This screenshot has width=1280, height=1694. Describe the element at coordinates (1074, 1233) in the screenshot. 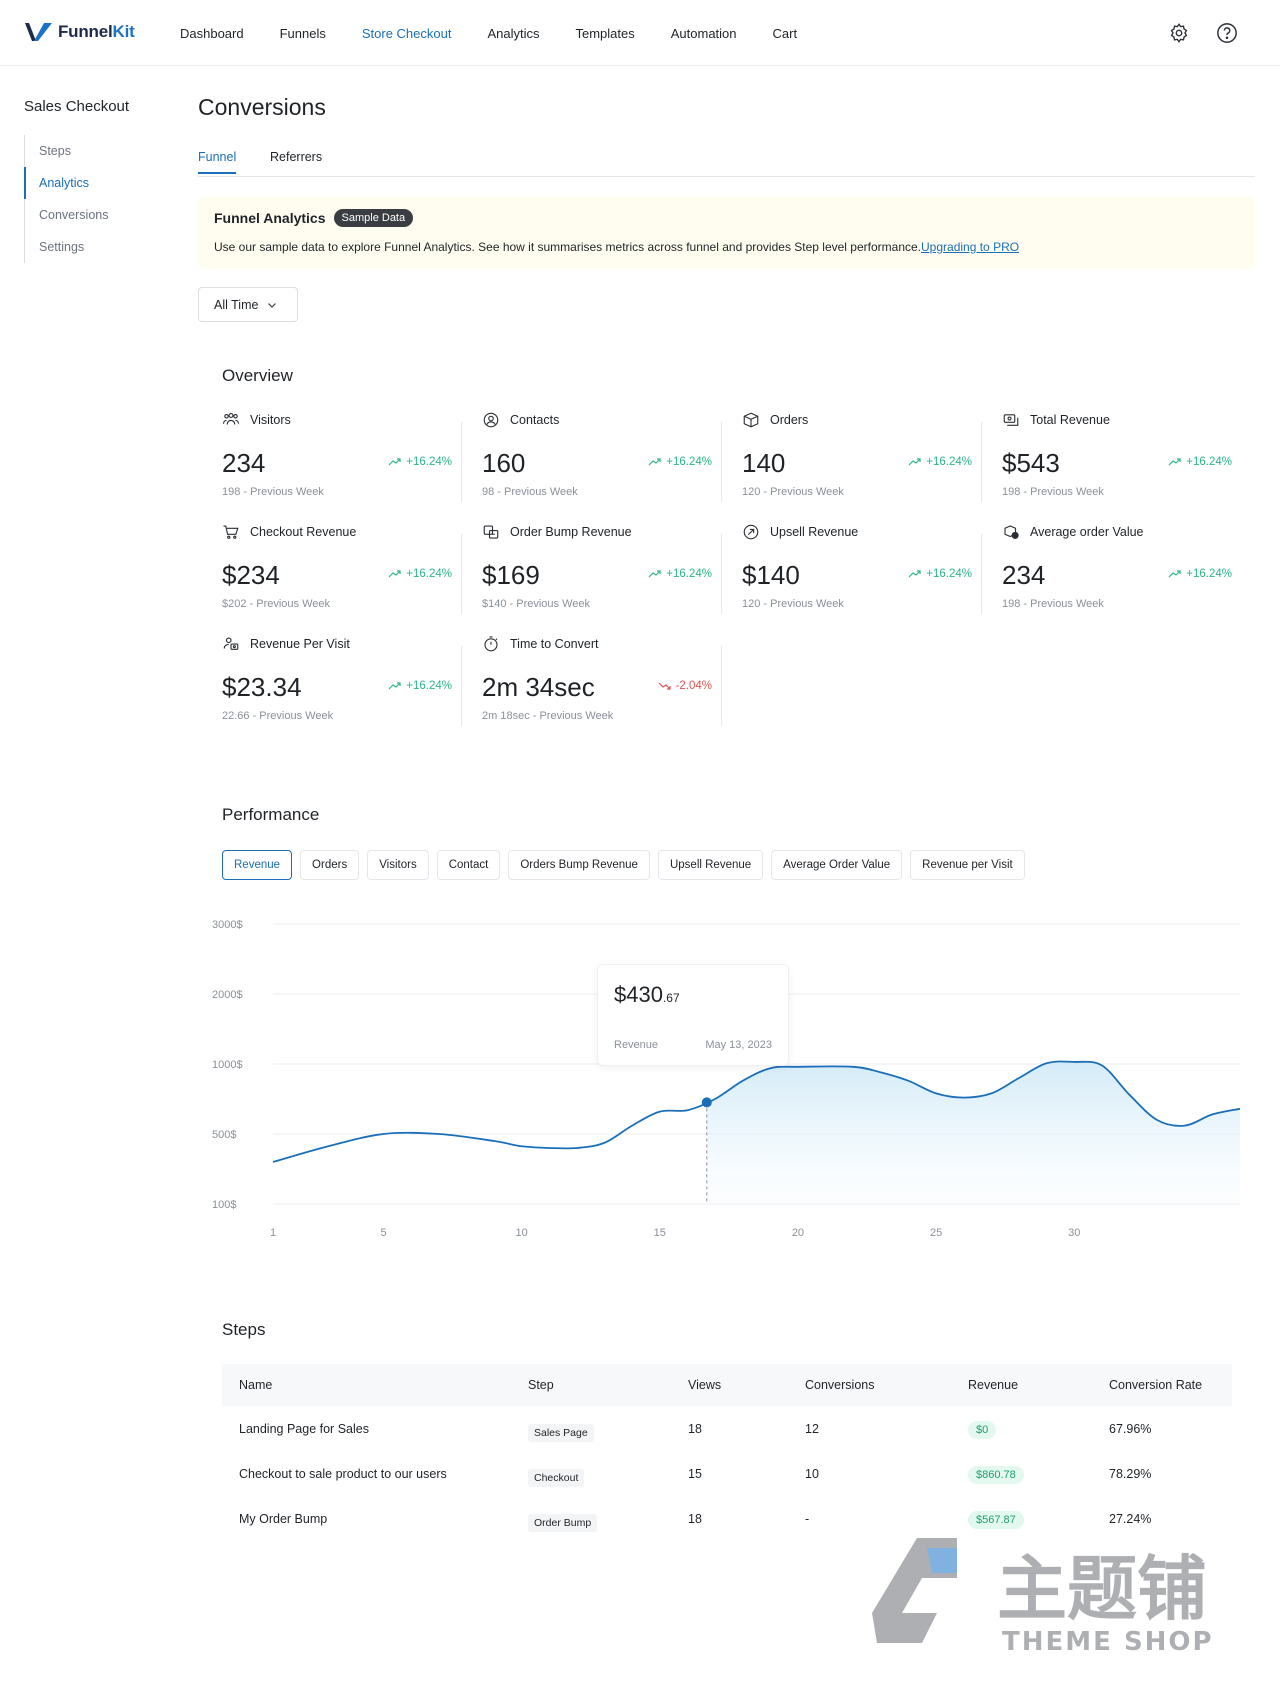

I see `x-tick-label: 30` at that location.